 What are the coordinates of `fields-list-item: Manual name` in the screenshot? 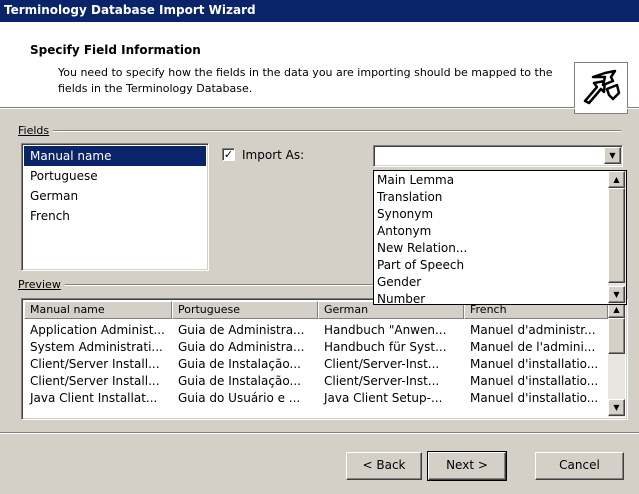 It's located at (115, 156).